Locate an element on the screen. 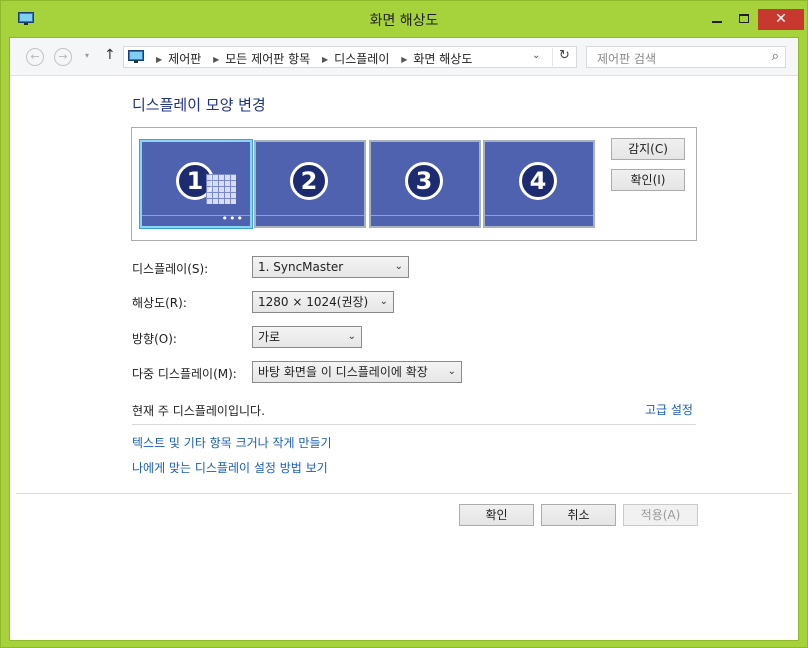 The height and width of the screenshot is (648, 808). up-button: ↑ is located at coordinates (110, 55).